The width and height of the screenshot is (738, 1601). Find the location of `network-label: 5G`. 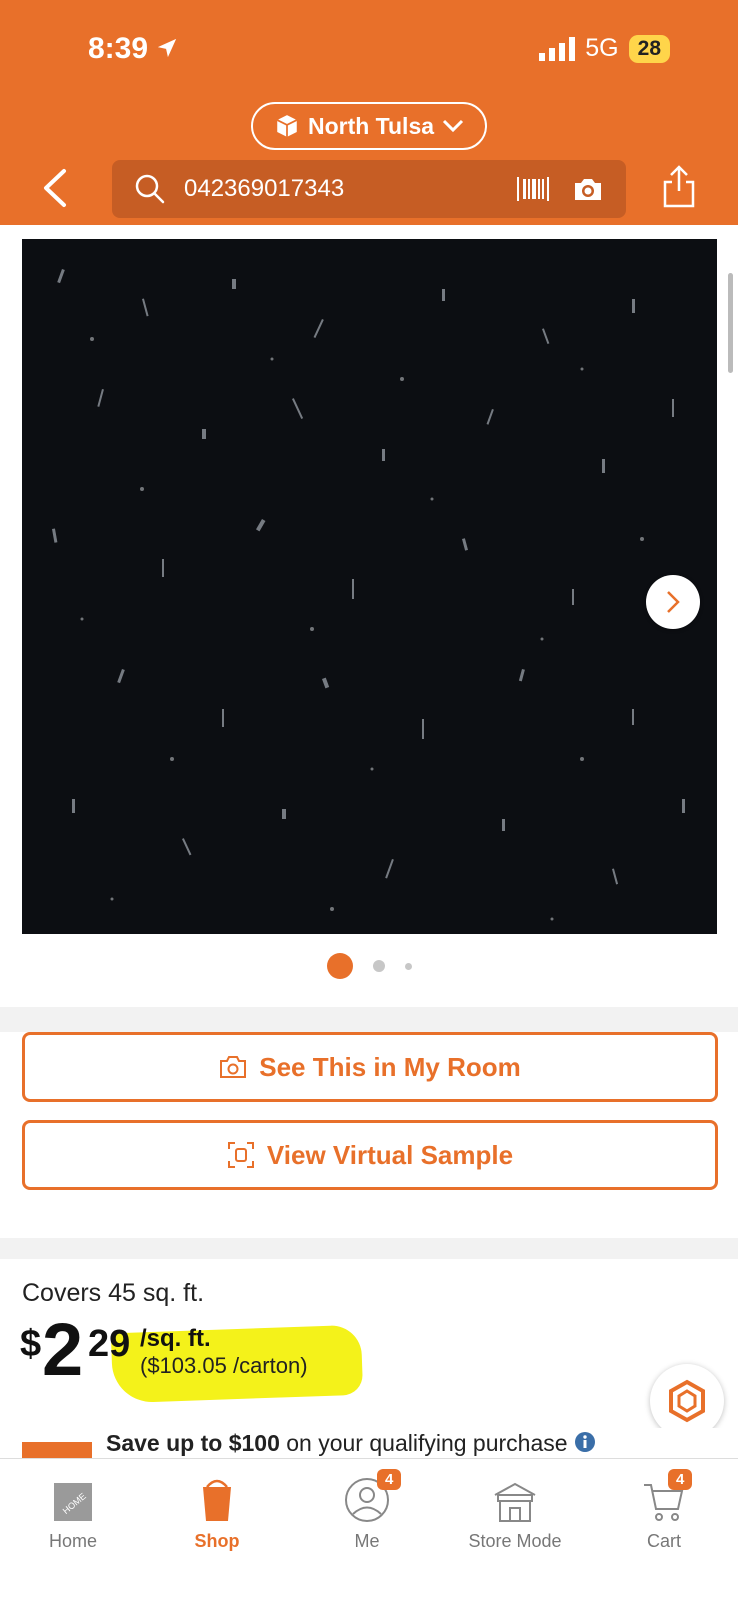

network-label: 5G is located at coordinates (602, 48).